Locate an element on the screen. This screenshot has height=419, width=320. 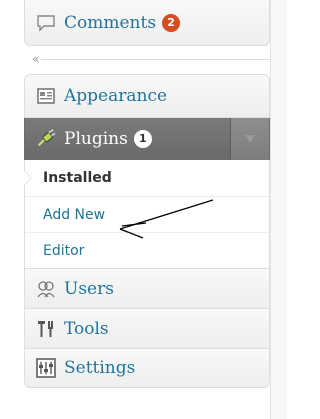
submenu-item-add-new: Add New is located at coordinates (147, 214).